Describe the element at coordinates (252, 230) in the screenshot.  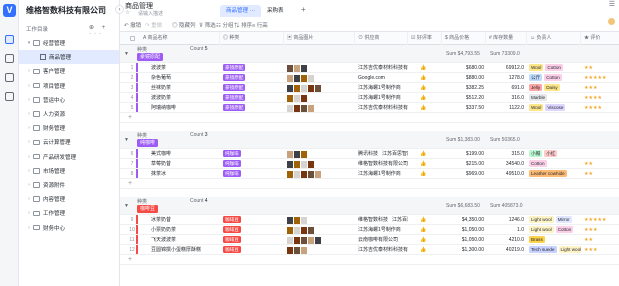
I see `product-kind: 咖啡豆` at that location.